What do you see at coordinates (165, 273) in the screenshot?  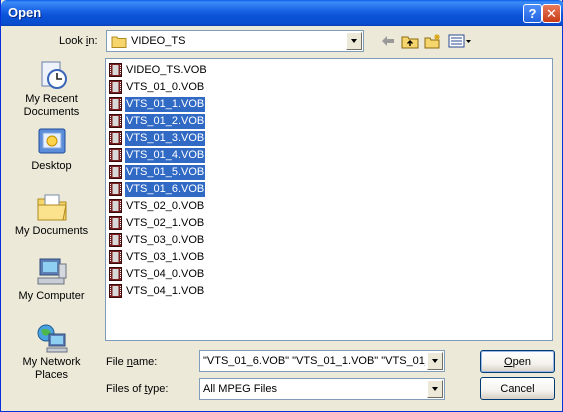 I see `file-name: VTS_04_0.VOB` at bounding box center [165, 273].